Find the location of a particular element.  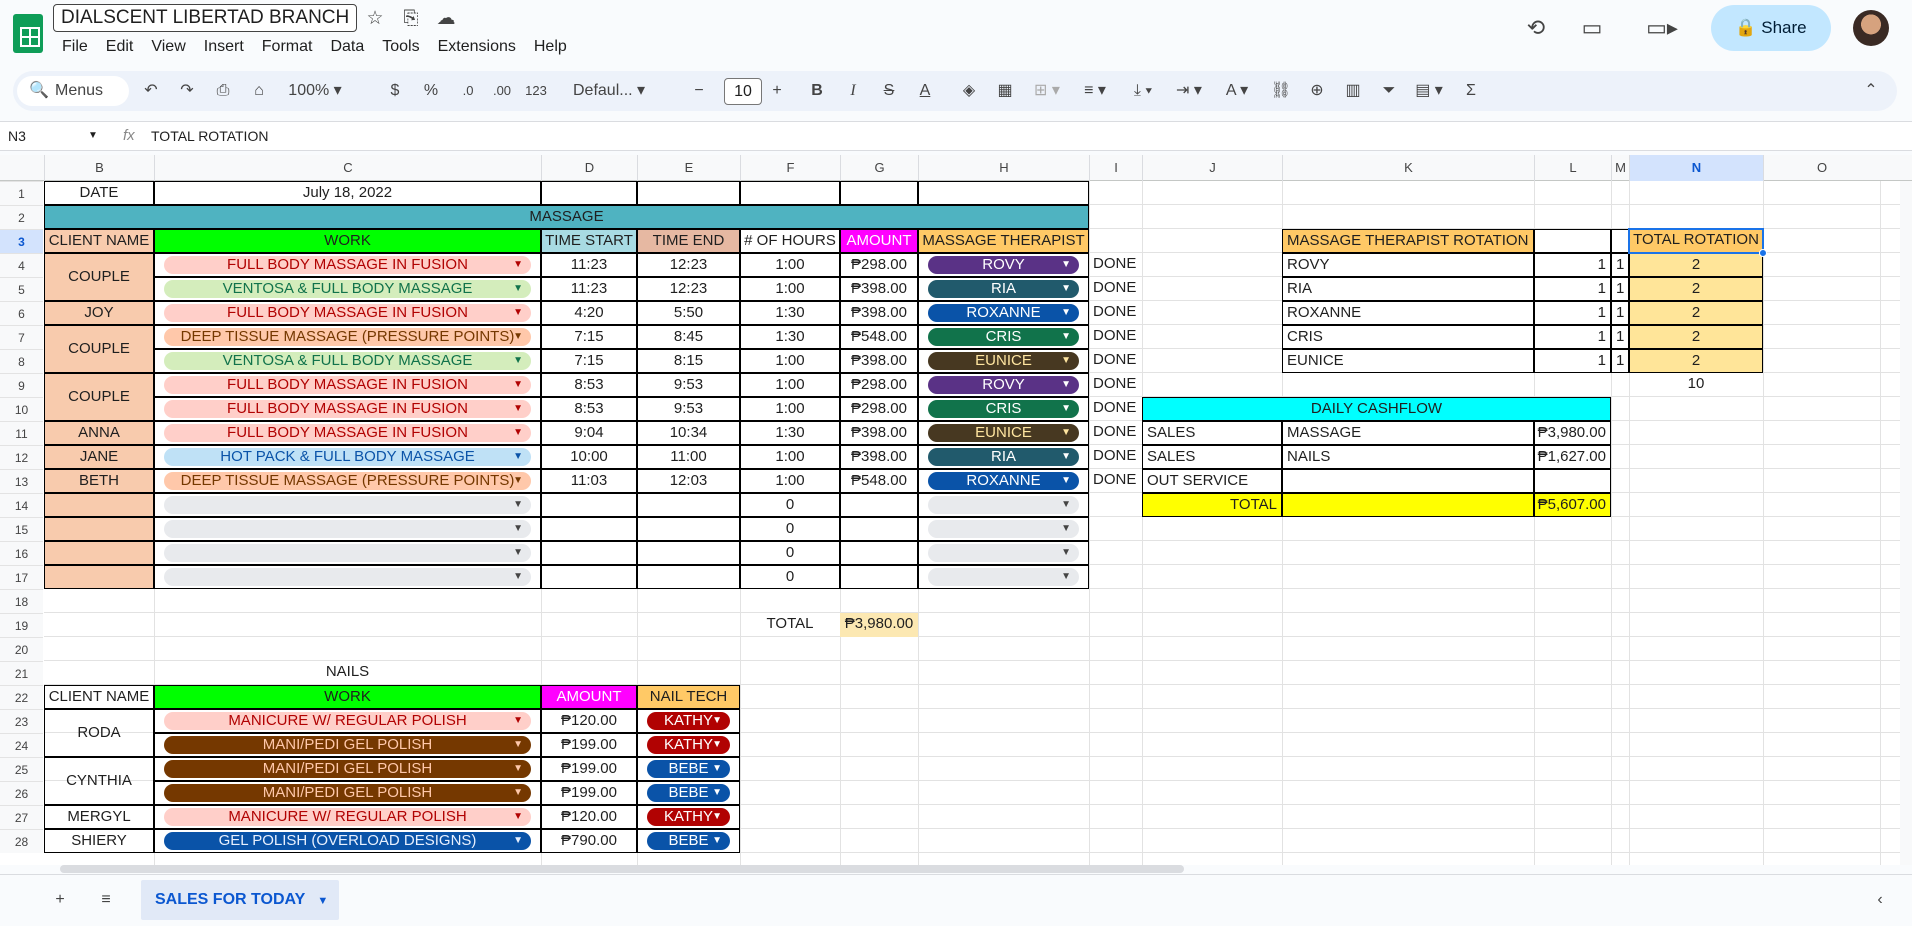

column-header-f: F is located at coordinates (790, 168).